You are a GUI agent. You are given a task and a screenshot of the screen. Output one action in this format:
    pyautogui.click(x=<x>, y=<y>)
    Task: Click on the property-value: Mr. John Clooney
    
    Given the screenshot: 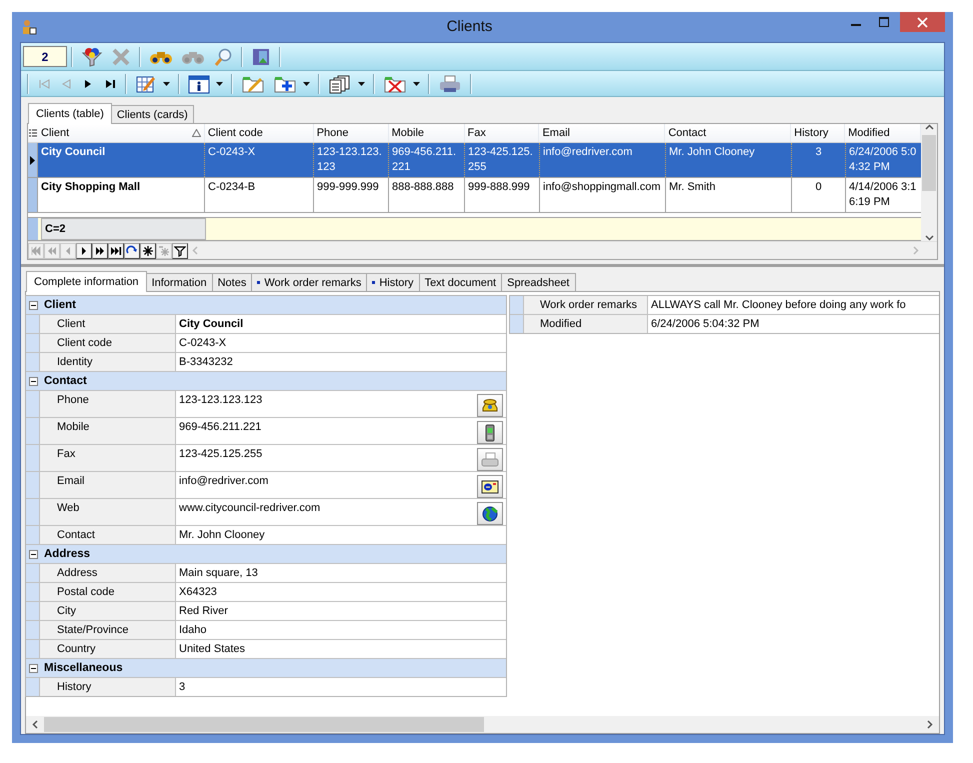 What is the action you would take?
    pyautogui.click(x=222, y=535)
    